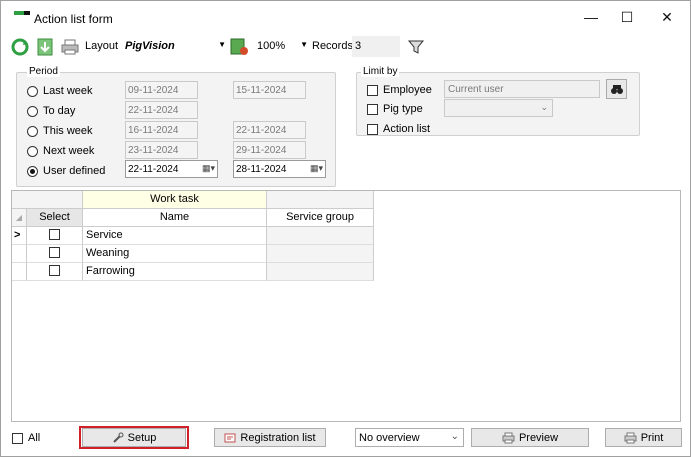  I want to click on title-bar: Action list form — ☐ ✕, so click(345, 17).